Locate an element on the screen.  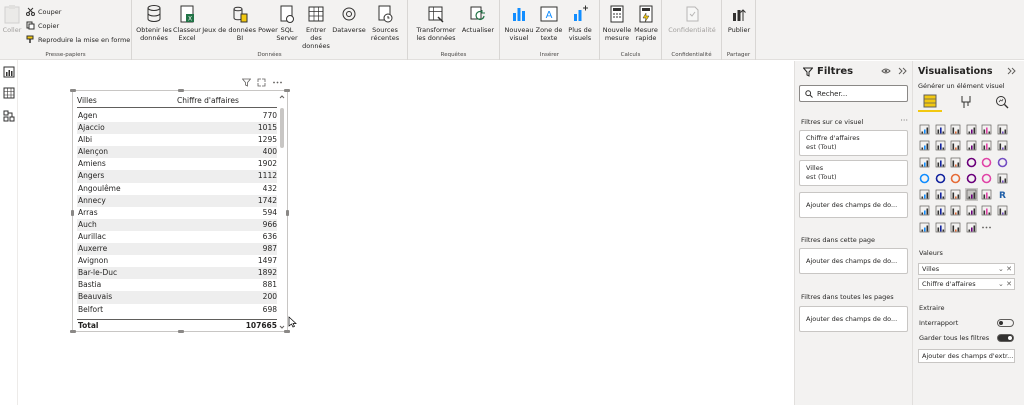
azure-map-icon is located at coordinates (971, 178).